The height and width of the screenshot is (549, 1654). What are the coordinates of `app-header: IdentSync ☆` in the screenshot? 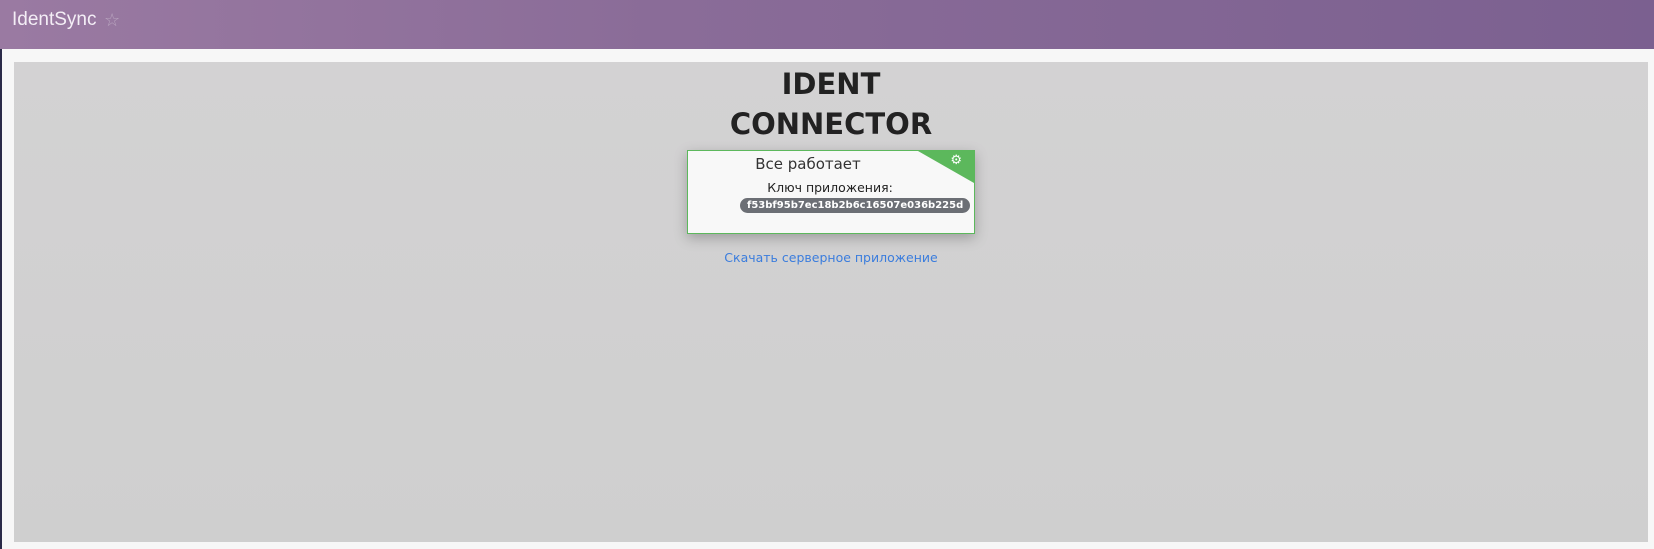 It's located at (827, 24).